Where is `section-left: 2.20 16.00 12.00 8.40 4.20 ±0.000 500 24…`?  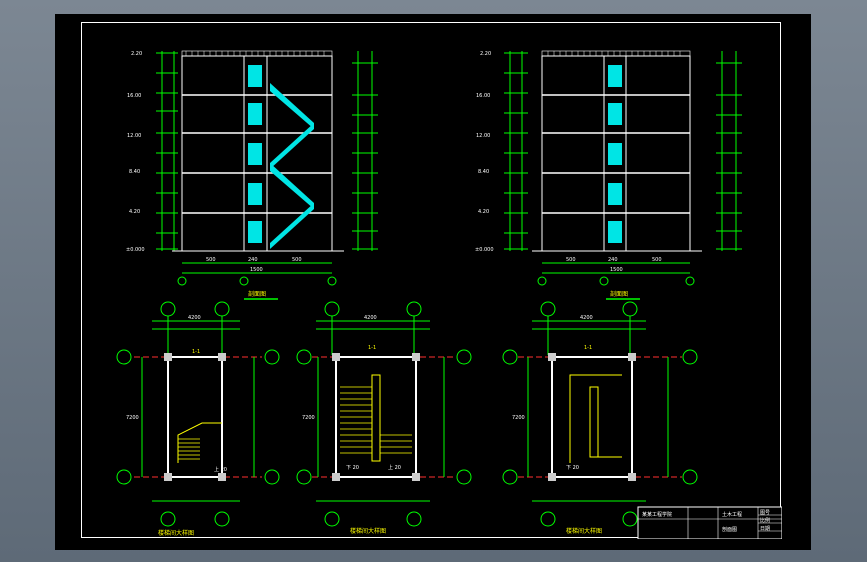 section-left: 2.20 16.00 12.00 8.40 4.20 ±0.000 500 24… is located at coordinates (252, 175).